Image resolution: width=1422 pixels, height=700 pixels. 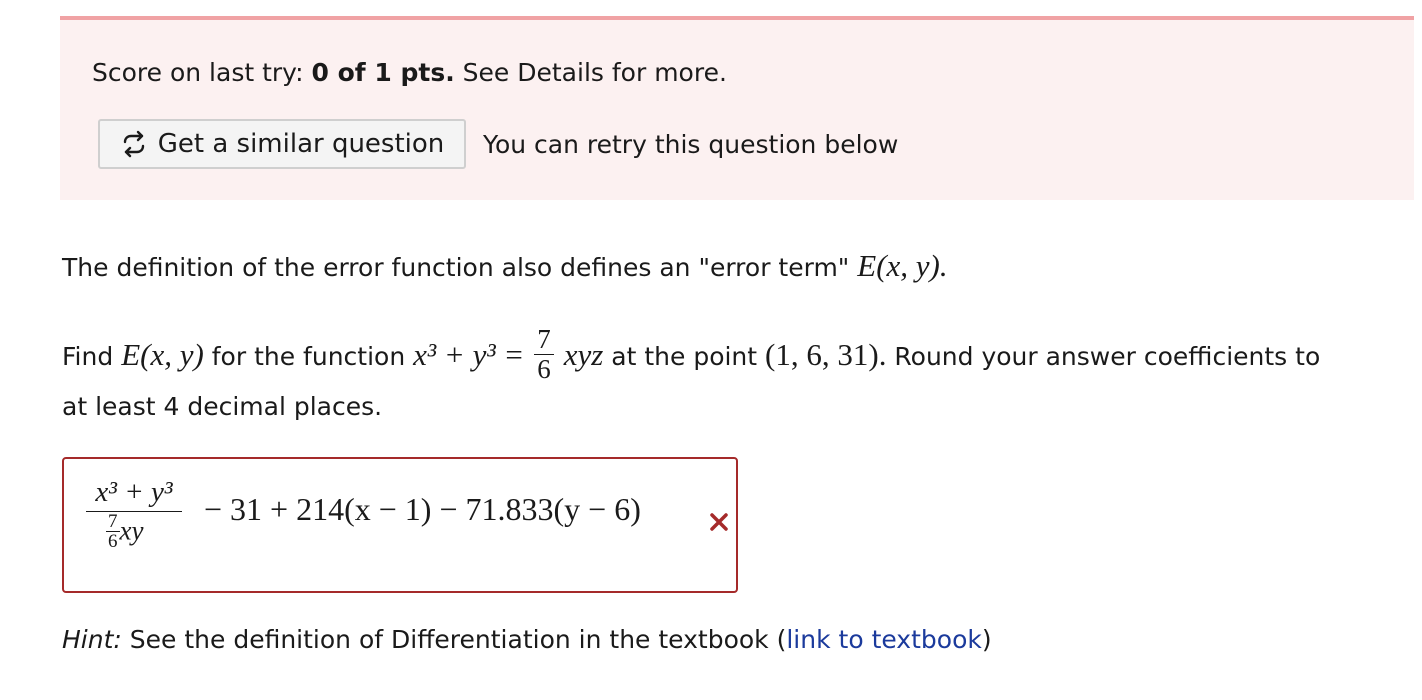 What do you see at coordinates (544, 339) in the screenshot?
I see `coefficient-numerator: 7` at bounding box center [544, 339].